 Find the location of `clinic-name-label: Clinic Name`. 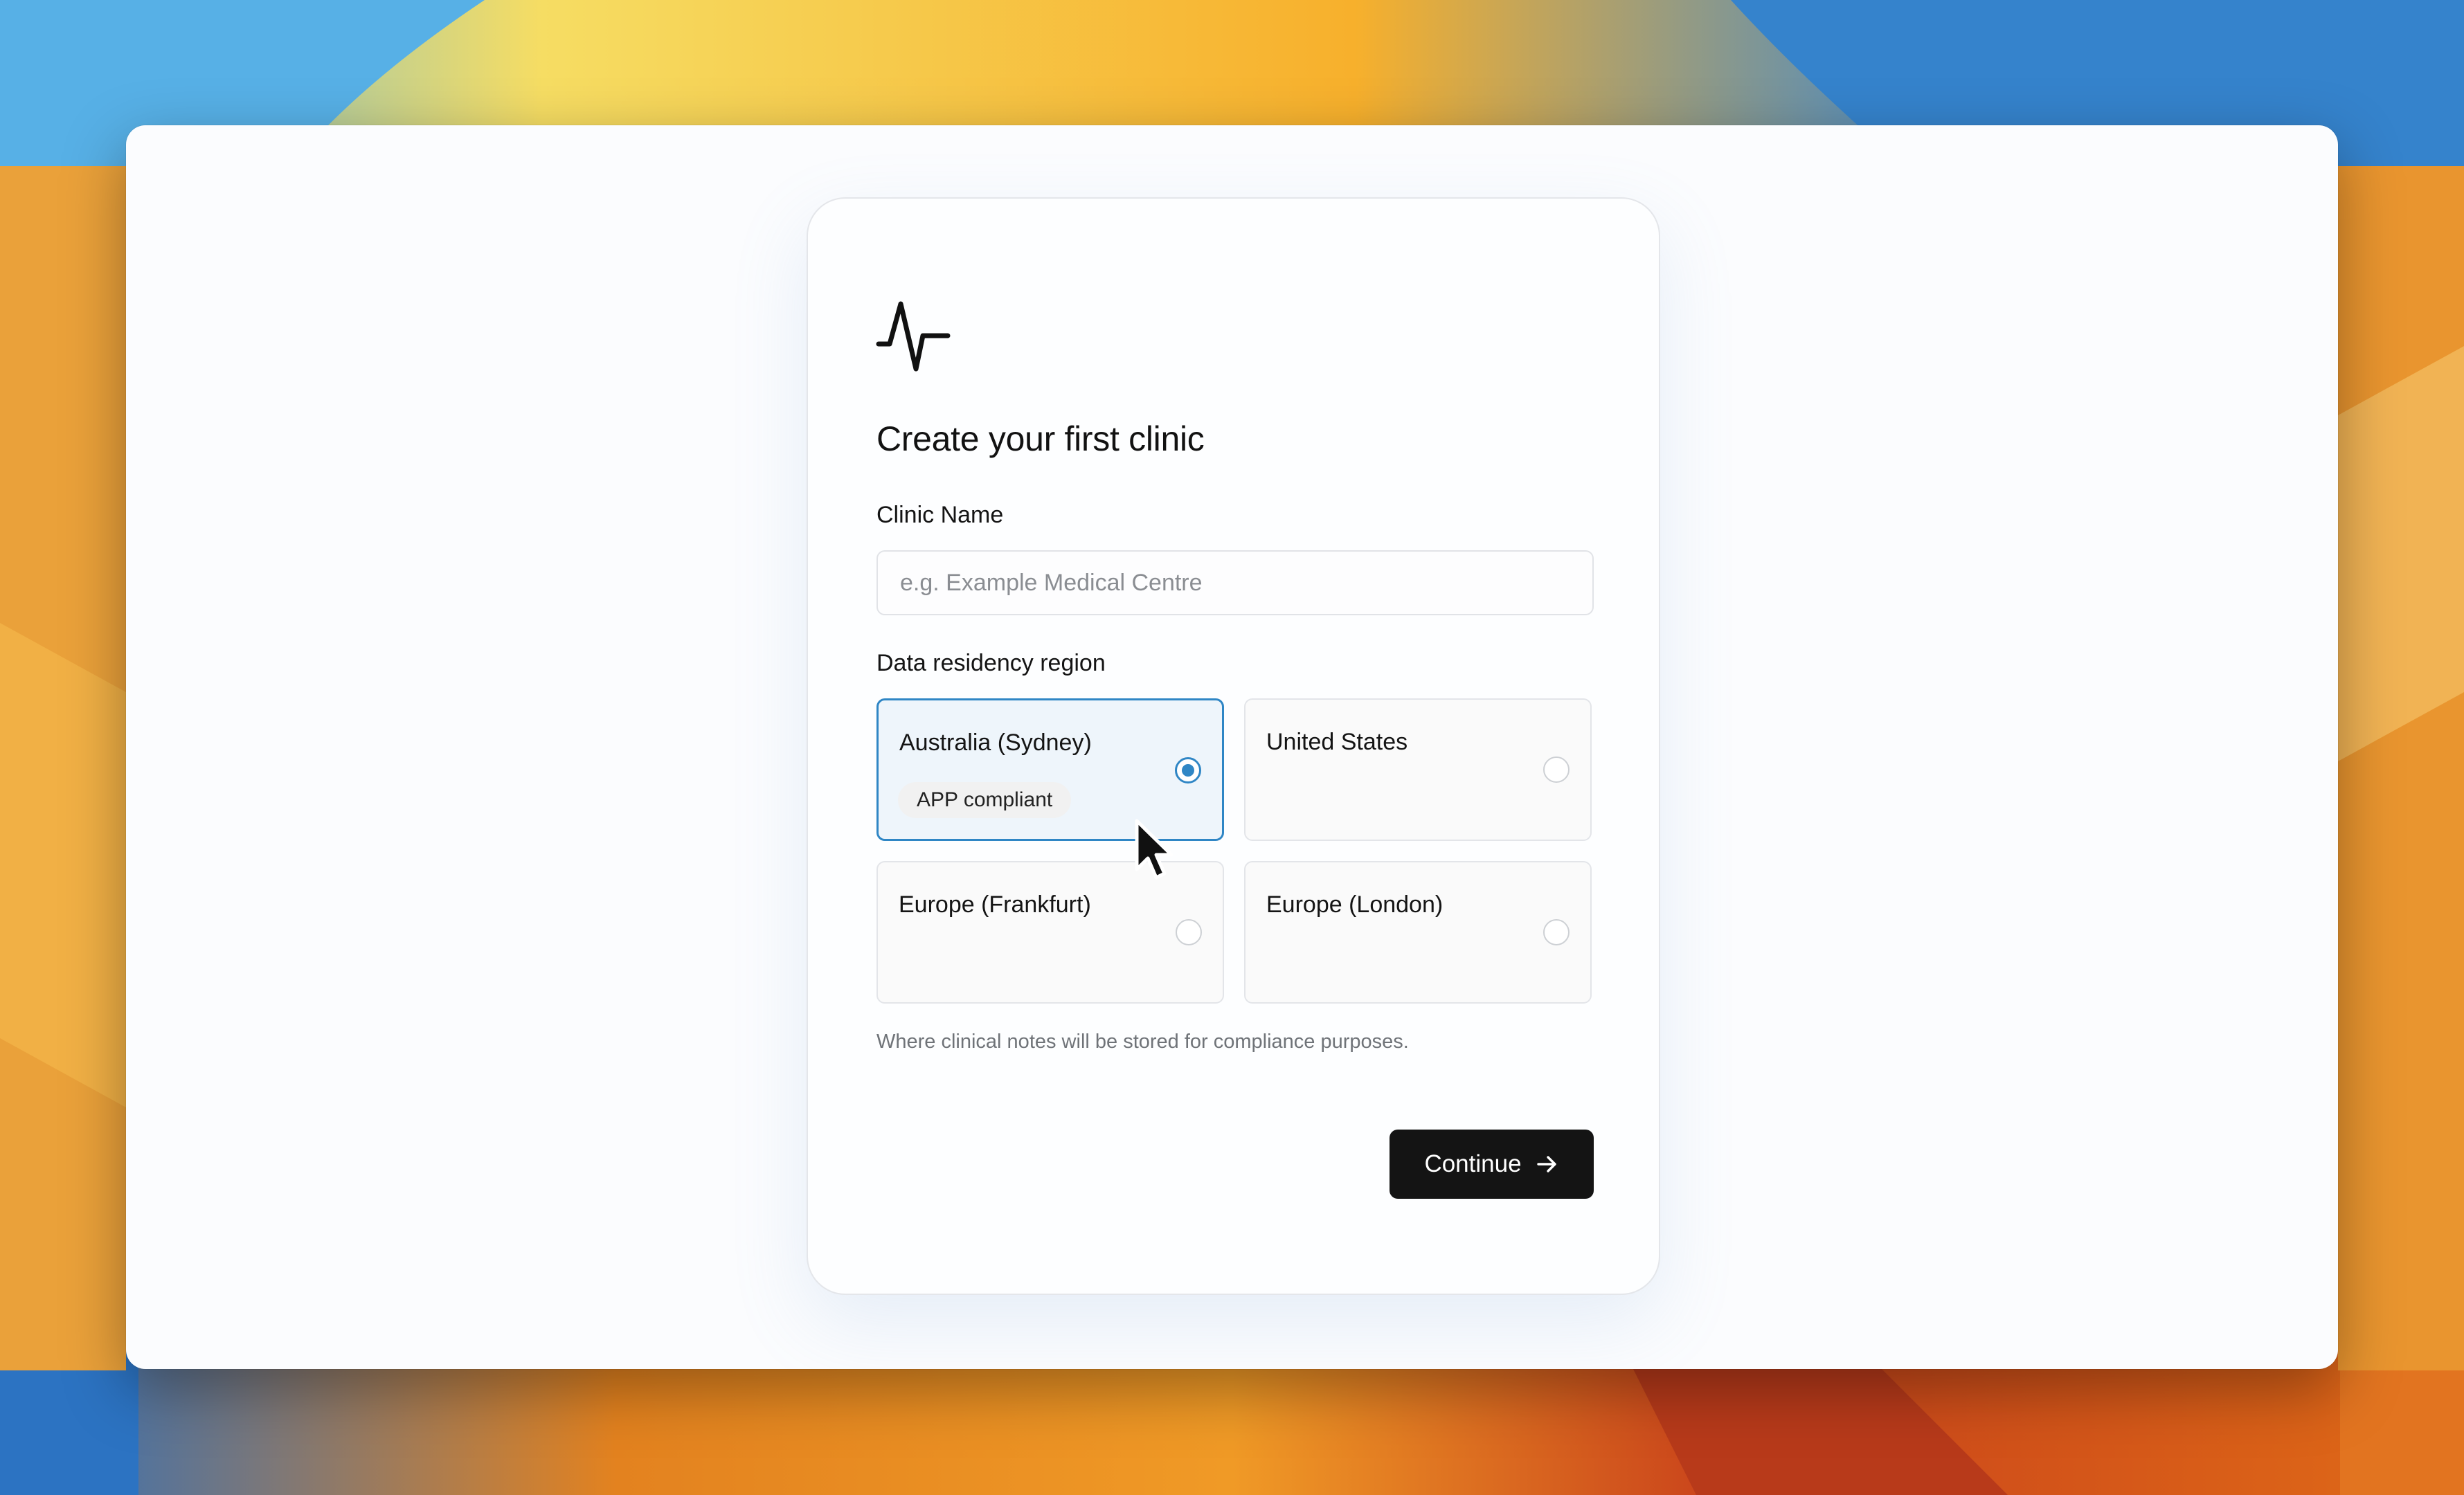

clinic-name-label: Clinic Name is located at coordinates (940, 515).